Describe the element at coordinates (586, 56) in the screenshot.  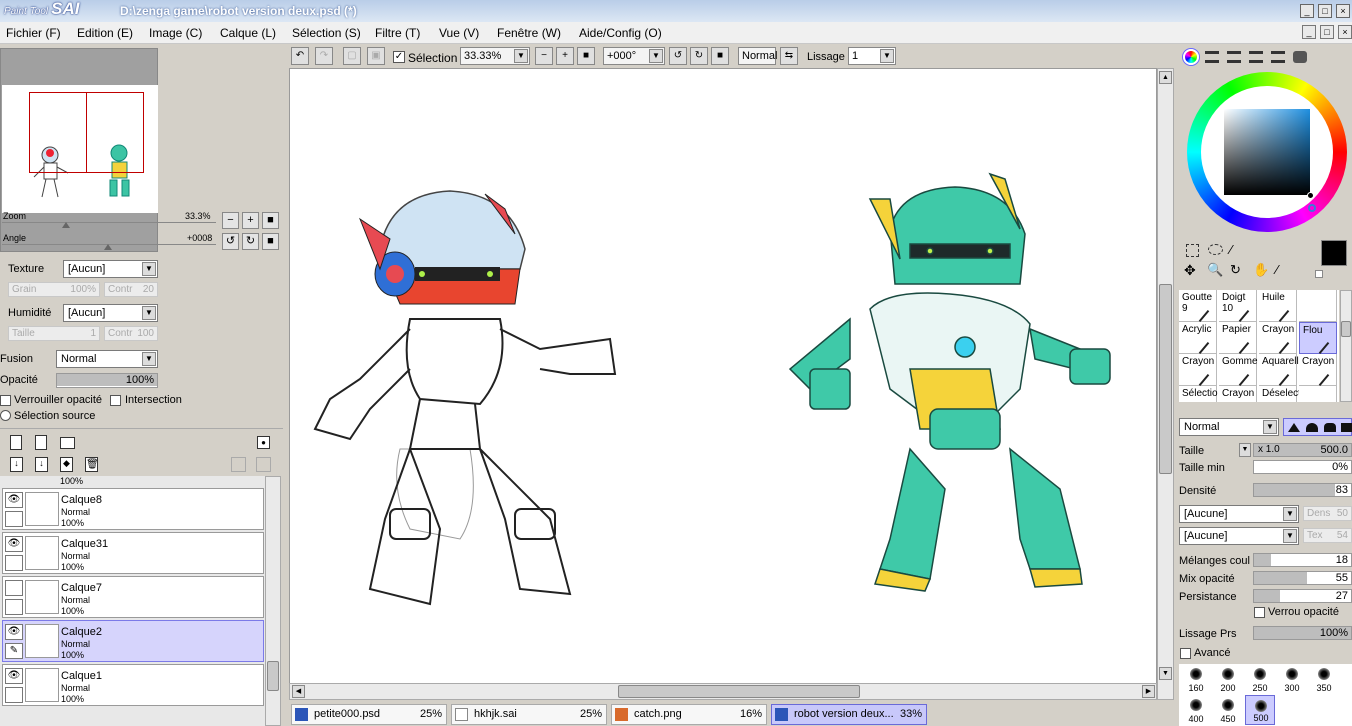
I see `zoom-fit-icon: ■` at that location.